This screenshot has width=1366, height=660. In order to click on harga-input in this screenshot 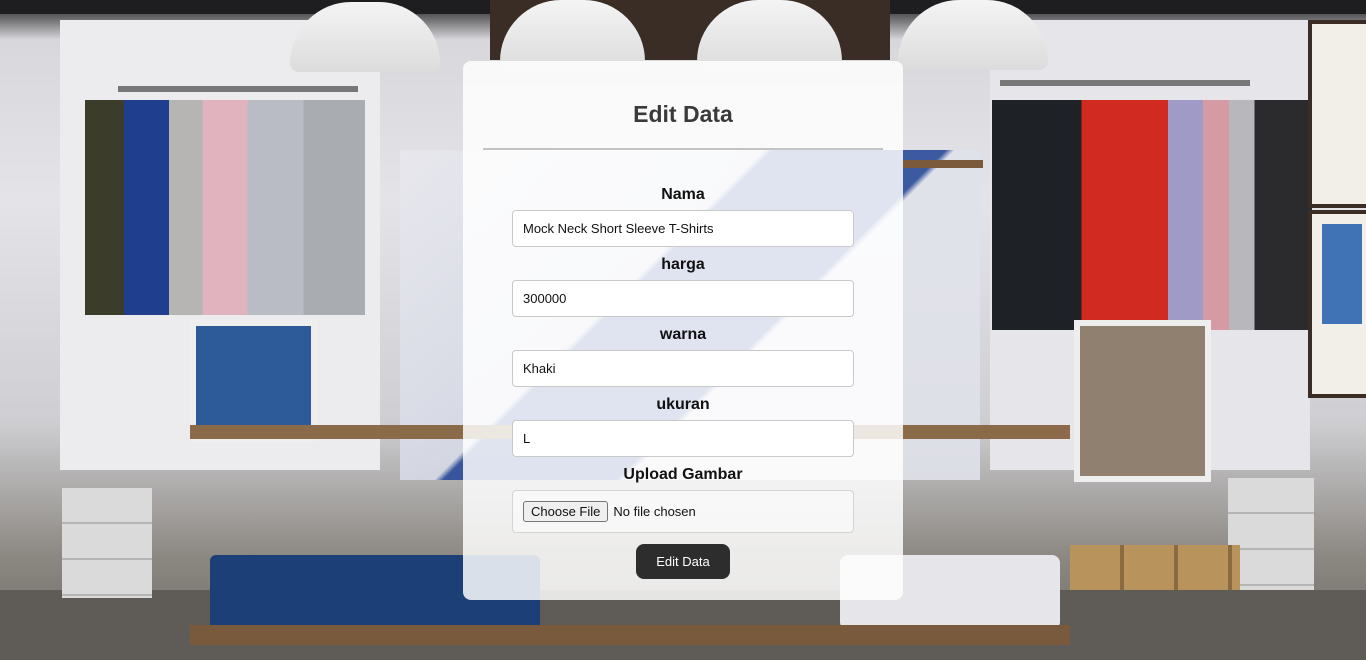, I will do `click(683, 298)`.